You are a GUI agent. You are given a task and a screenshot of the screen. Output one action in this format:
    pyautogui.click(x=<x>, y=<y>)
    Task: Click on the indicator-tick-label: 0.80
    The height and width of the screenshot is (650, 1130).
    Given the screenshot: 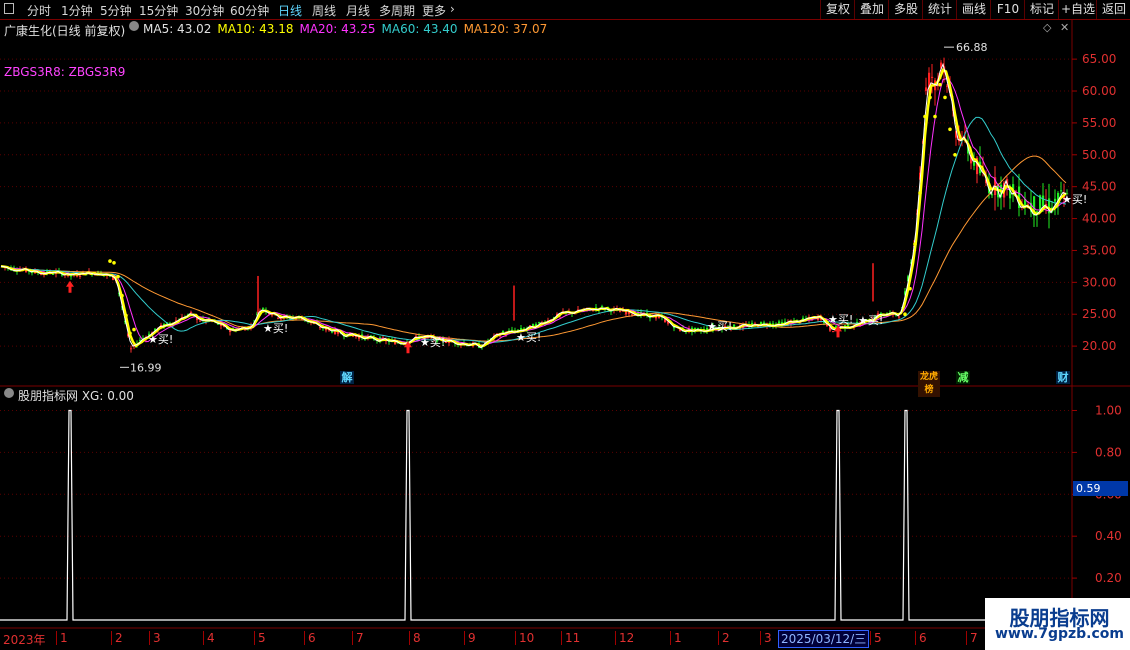 What is the action you would take?
    pyautogui.click(x=1108, y=452)
    